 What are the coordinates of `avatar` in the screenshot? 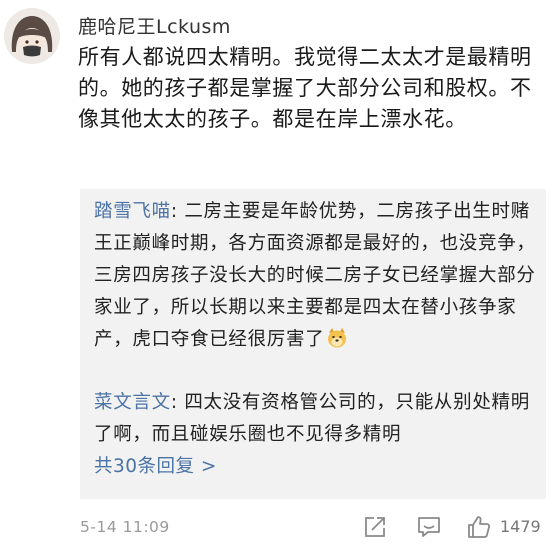 It's located at (32, 36).